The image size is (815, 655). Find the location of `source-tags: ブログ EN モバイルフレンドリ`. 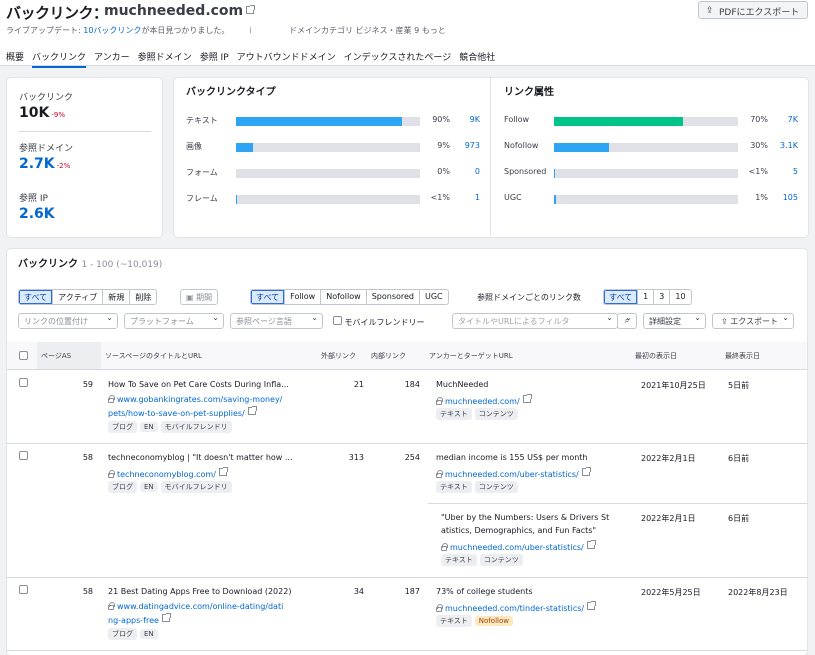

source-tags: ブログ EN モバイルフレンドリ is located at coordinates (171, 427).